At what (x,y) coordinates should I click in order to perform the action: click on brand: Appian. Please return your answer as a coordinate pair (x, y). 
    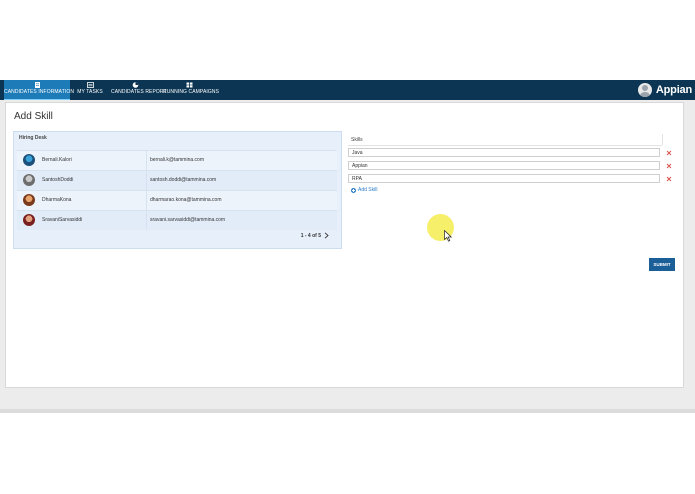
    Looking at the image, I should click on (664, 90).